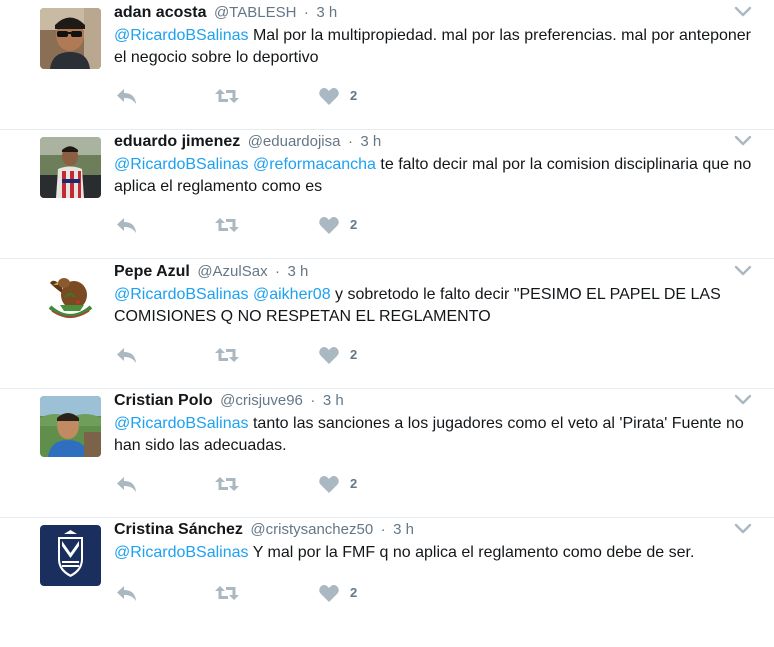 The height and width of the screenshot is (647, 774). I want to click on user-screenname: @eduardojisa, so click(294, 141).